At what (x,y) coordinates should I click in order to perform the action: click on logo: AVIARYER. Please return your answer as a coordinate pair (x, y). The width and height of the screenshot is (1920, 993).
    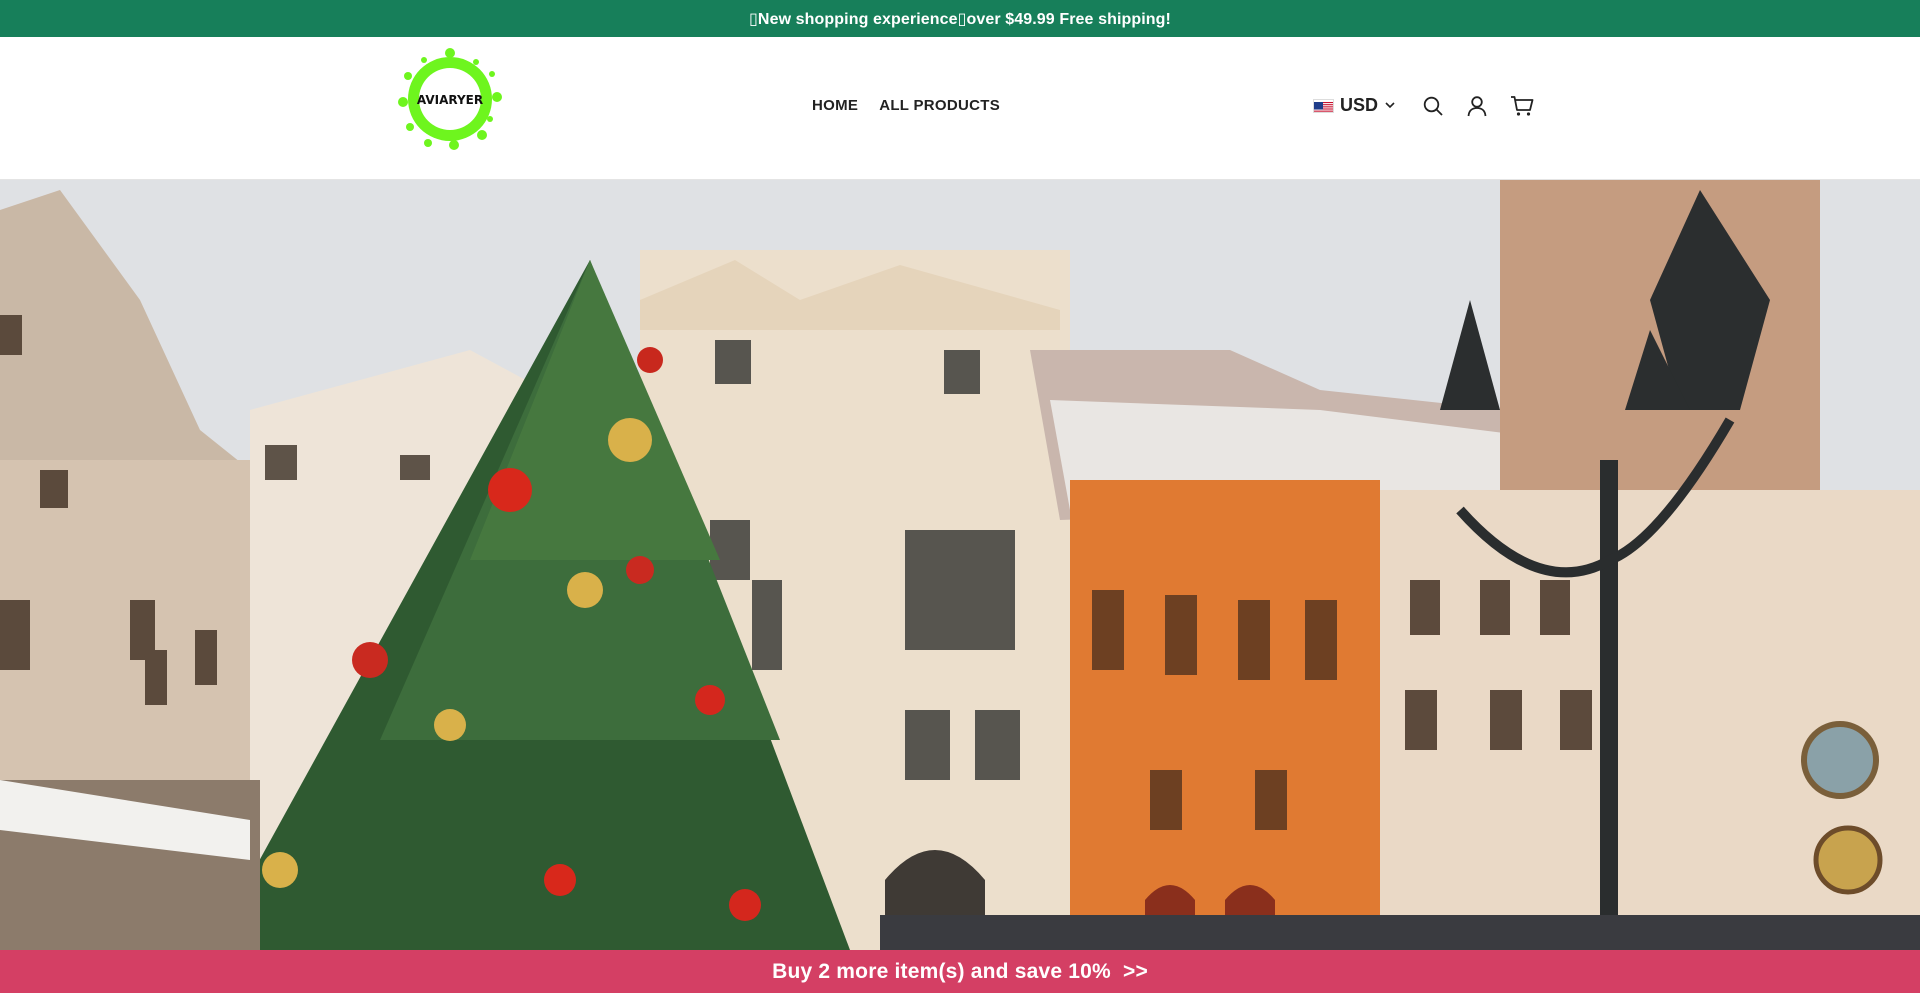
    Looking at the image, I should click on (450, 99).